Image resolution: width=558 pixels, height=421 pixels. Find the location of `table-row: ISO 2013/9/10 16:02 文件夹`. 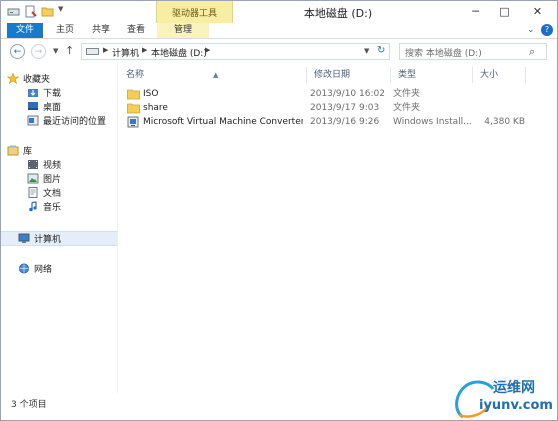

table-row: ISO 2013/9/10 16:02 文件夹 is located at coordinates (328, 94).